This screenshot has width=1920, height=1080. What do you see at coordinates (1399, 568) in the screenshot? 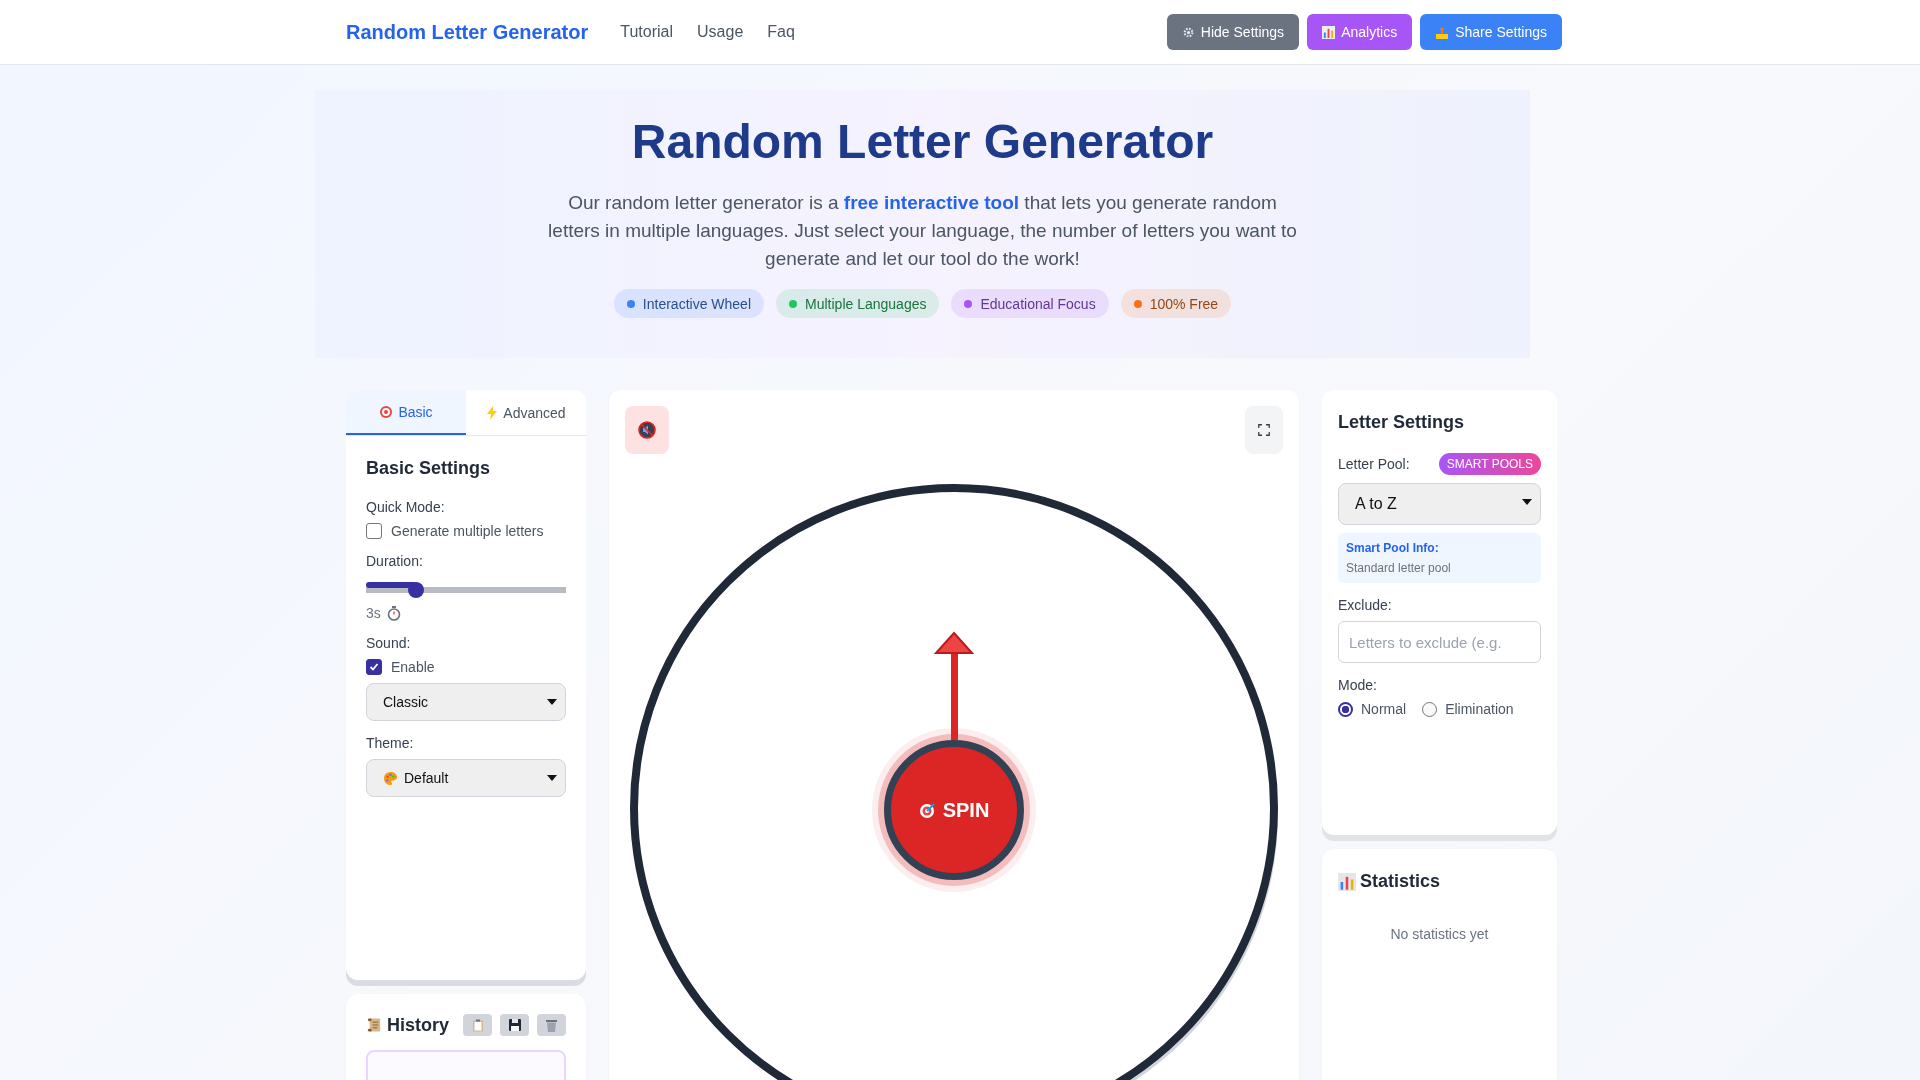
I see `info-text: Standard letter pool` at bounding box center [1399, 568].